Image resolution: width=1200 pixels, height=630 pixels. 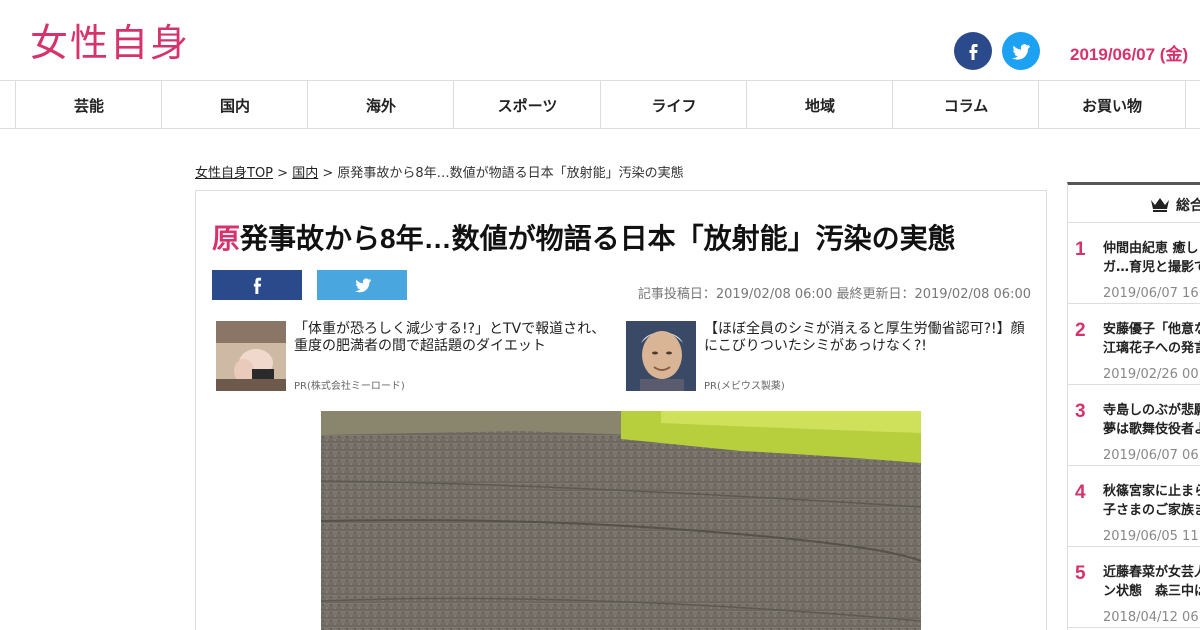 What do you see at coordinates (1080, 411) in the screenshot?
I see `rank-number: 3` at bounding box center [1080, 411].